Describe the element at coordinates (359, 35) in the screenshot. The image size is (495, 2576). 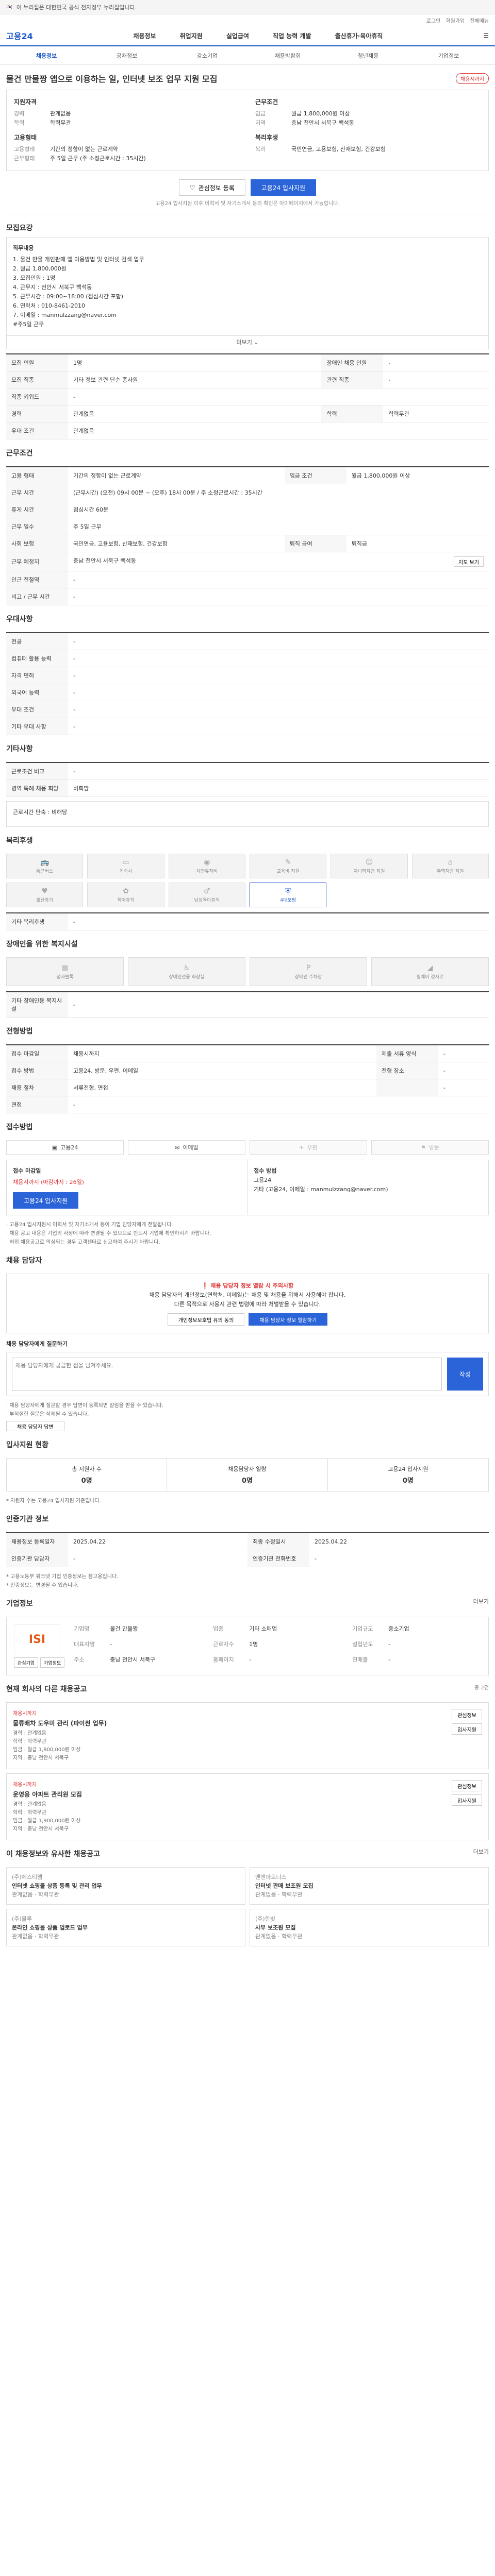
I see `gnb-item-leave: 출산휴가·육아휴직` at that location.